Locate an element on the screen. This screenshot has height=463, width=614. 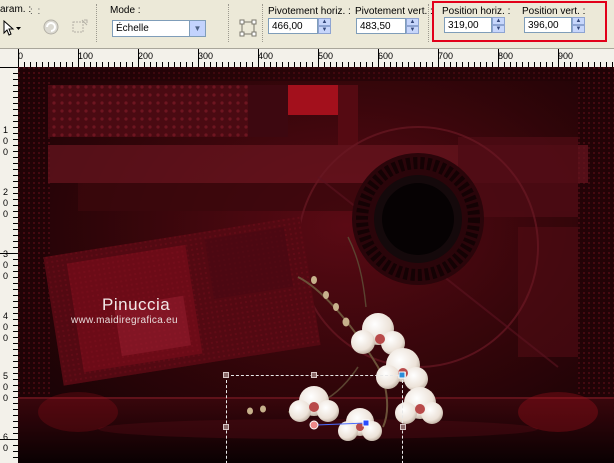
reset-icon is located at coordinates (51, 27).